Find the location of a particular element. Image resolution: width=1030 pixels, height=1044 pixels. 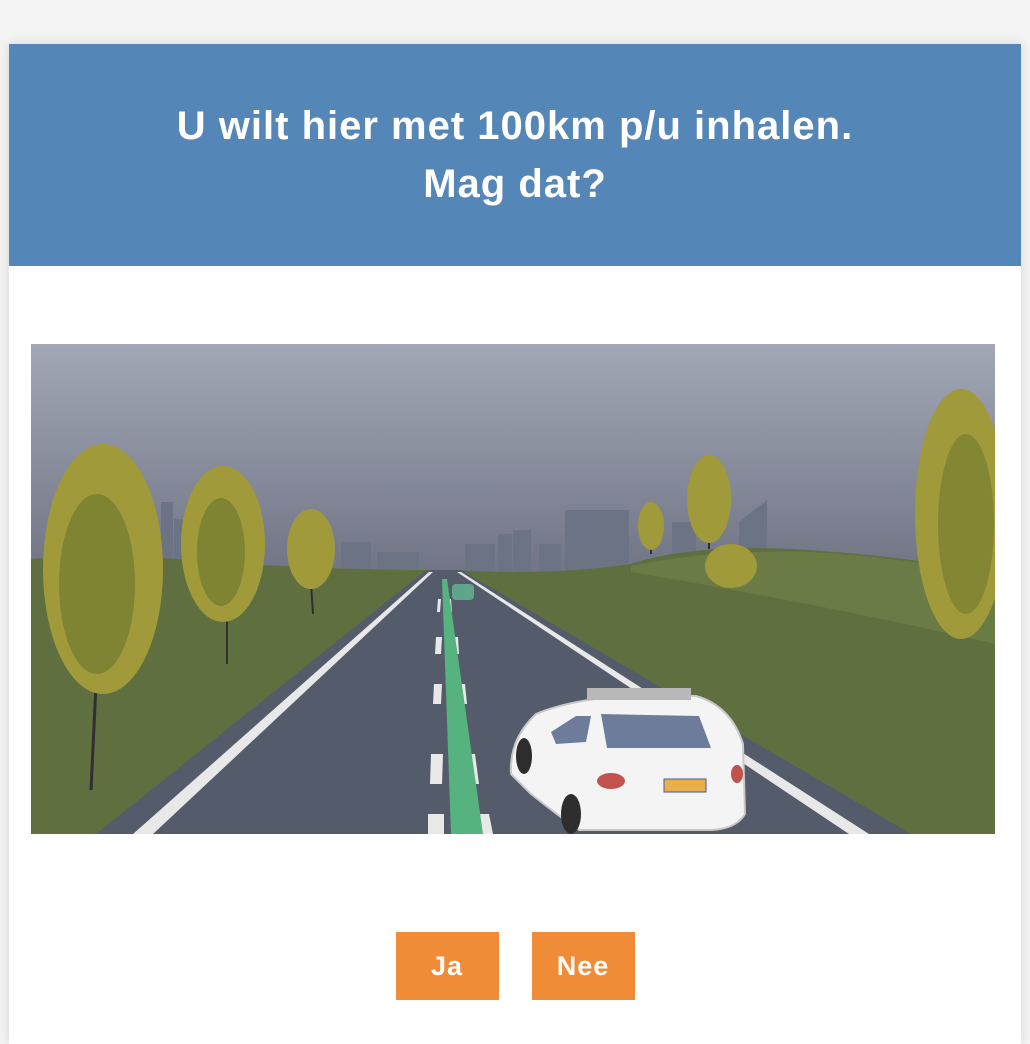

answer-options: Ja Nee is located at coordinates (515, 966).